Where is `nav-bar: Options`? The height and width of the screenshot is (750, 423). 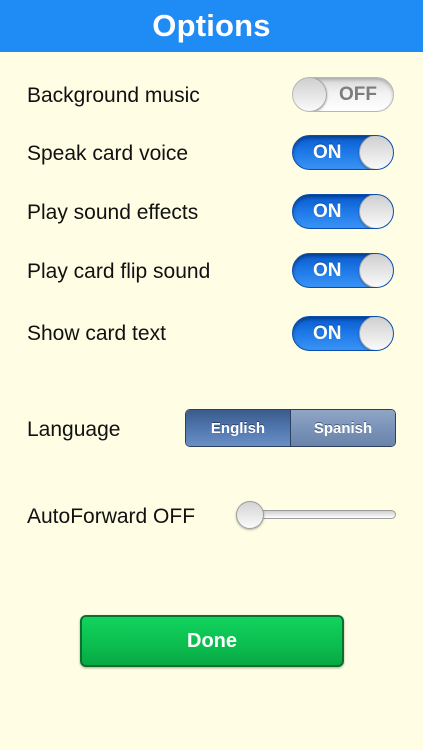
nav-bar: Options is located at coordinates (211, 26).